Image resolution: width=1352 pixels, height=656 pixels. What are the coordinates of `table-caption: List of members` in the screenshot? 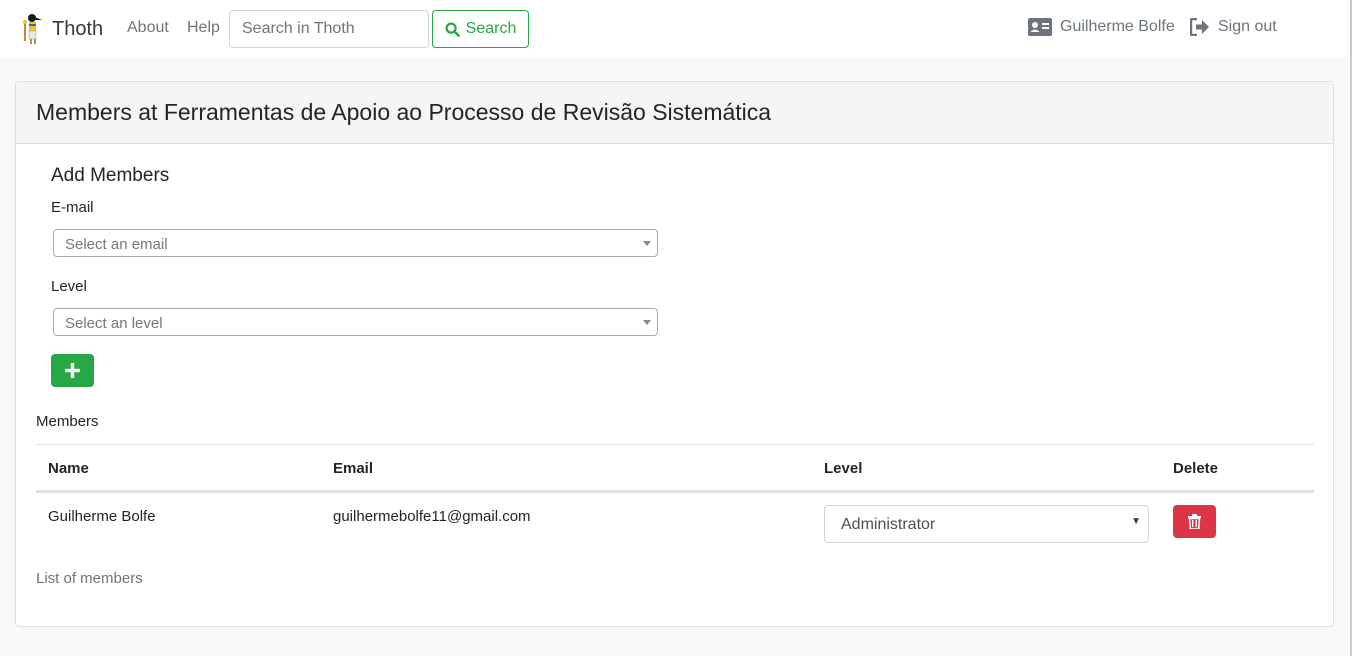 It's located at (89, 578).